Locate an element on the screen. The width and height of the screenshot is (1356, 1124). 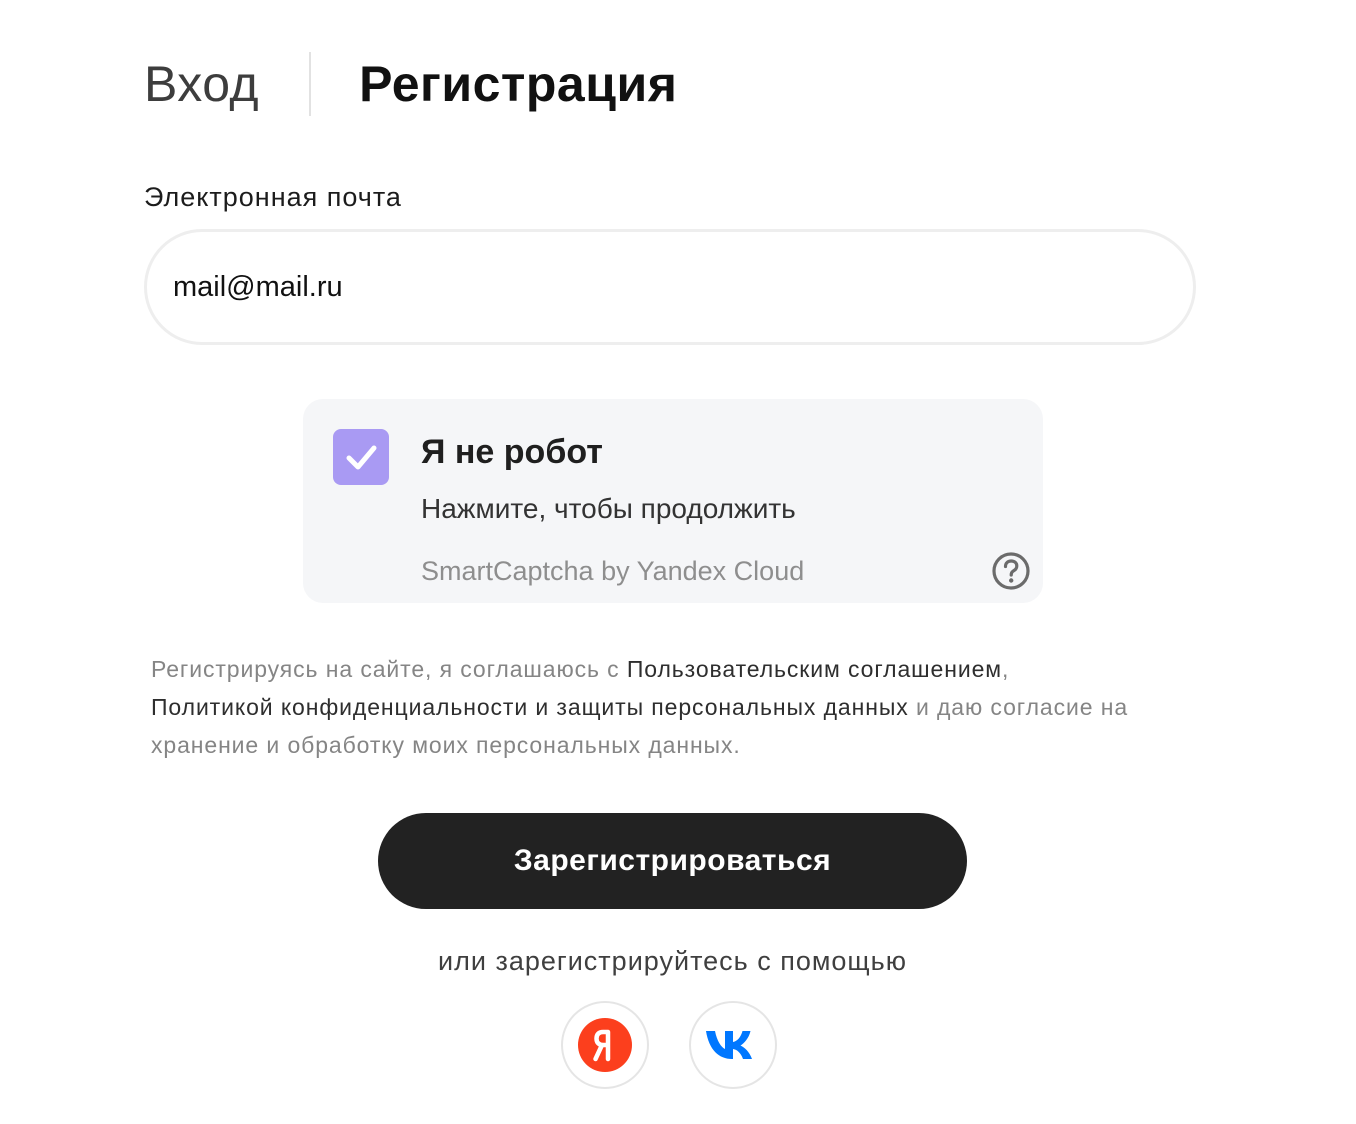
alt-register-label: или зарегистрируйтесь с помощью is located at coordinates (672, 961).